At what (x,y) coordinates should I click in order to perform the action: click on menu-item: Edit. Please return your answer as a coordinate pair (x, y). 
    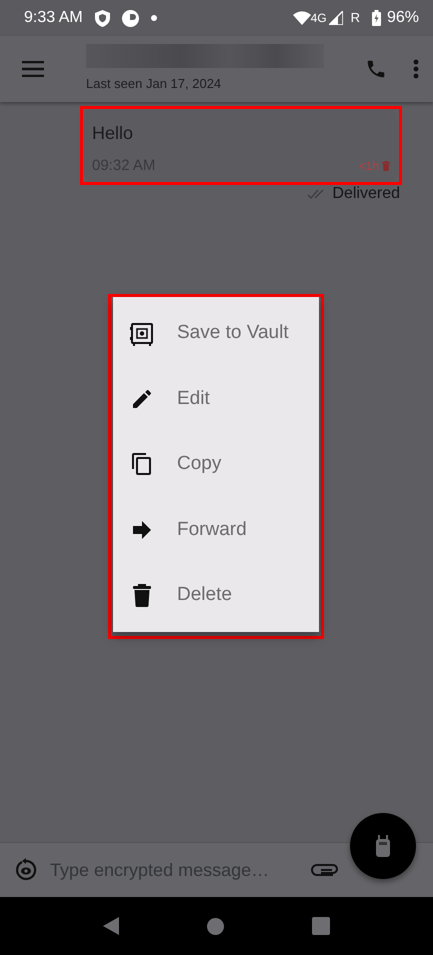
    Looking at the image, I should click on (216, 399).